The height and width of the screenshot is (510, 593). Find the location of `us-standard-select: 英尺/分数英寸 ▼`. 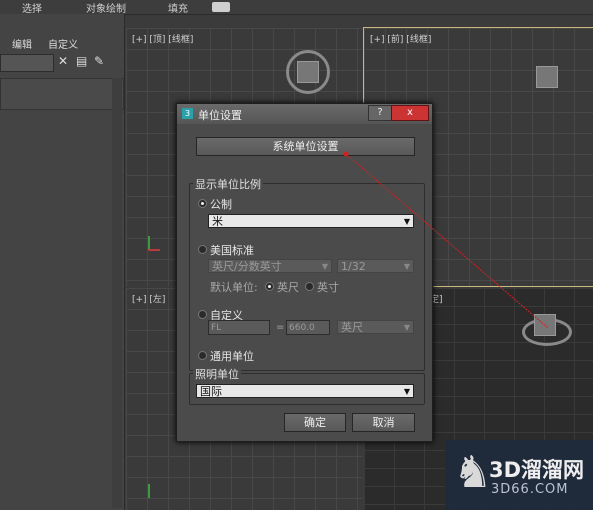

us-standard-select: 英尺/分数英寸 ▼ is located at coordinates (270, 266).